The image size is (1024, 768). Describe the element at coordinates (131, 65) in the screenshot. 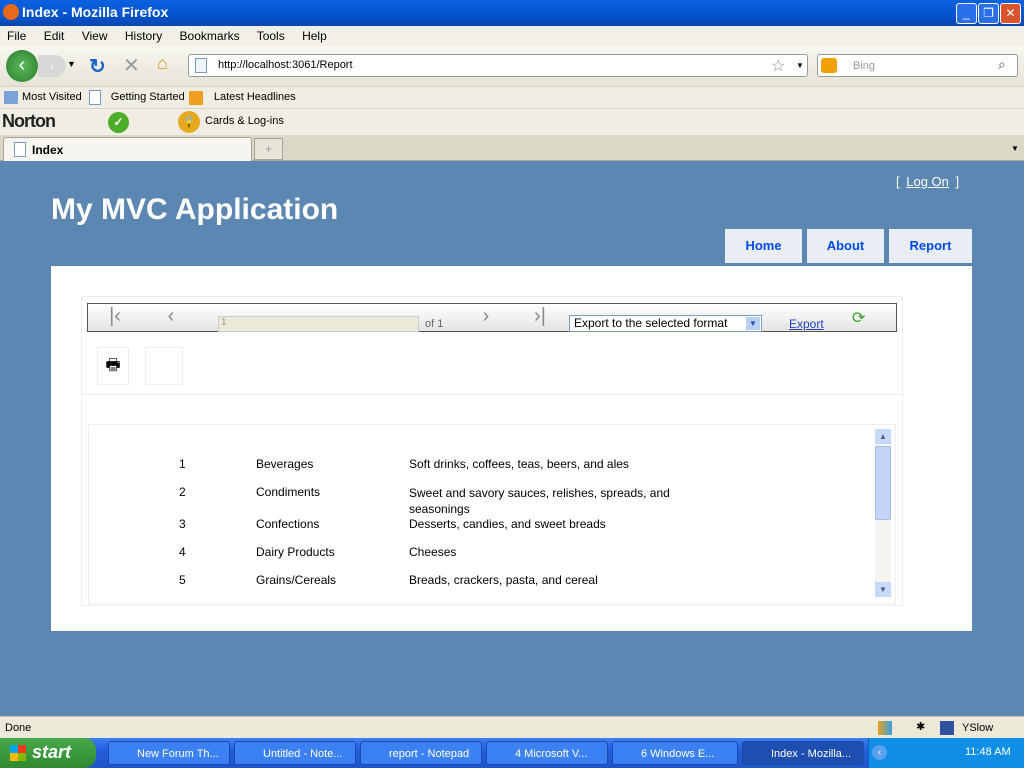

I see `stop-icon: ✕` at that location.